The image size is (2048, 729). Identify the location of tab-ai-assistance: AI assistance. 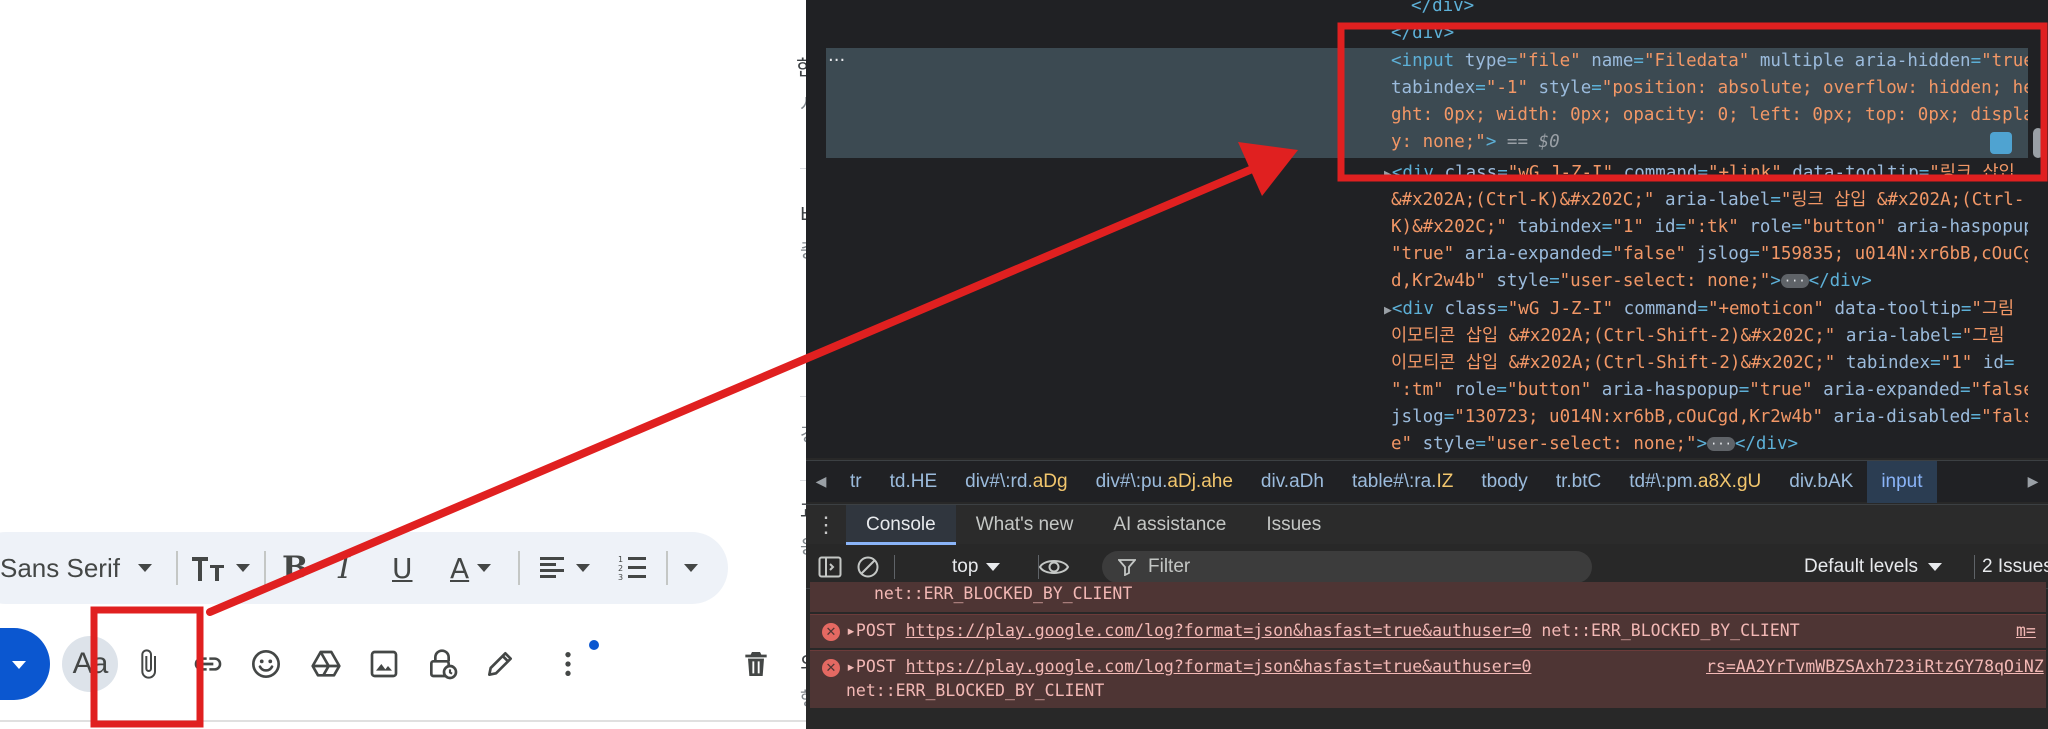
(1169, 525).